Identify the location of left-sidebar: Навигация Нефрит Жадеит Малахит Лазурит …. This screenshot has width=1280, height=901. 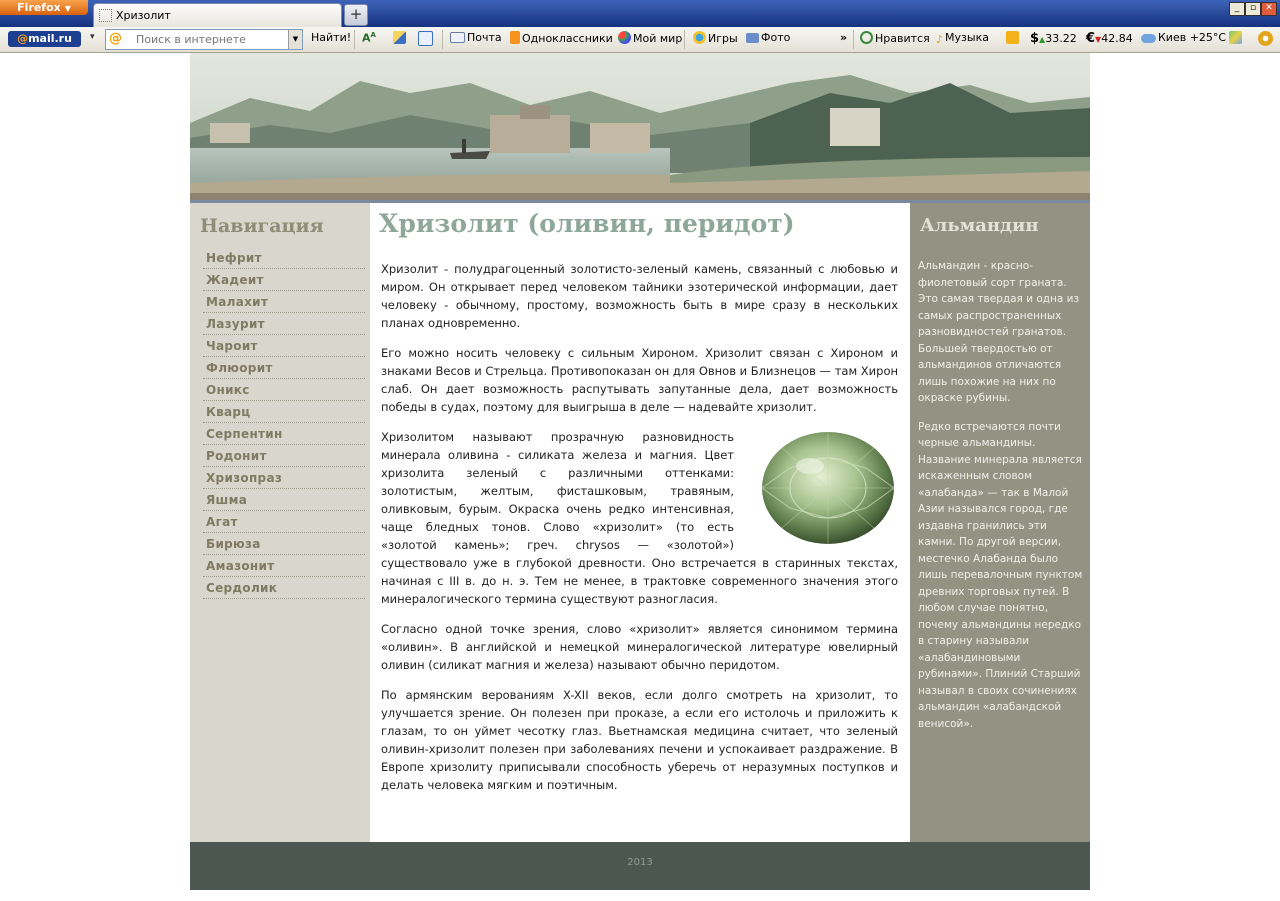
(280, 522).